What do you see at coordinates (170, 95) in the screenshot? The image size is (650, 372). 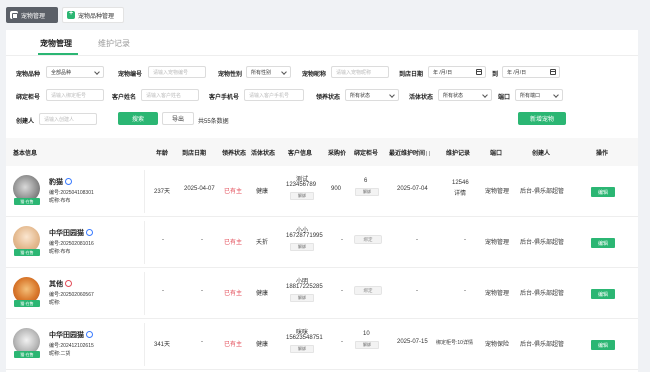 I see `customer-name-input: 请输入客户姓名` at bounding box center [170, 95].